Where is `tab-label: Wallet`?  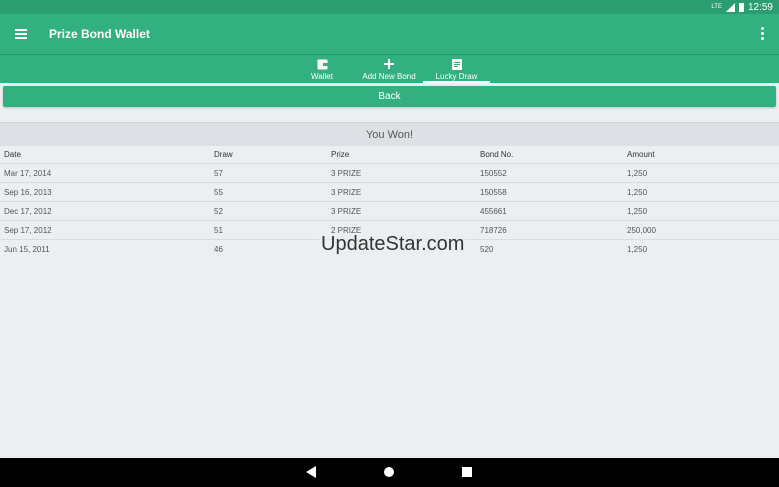 tab-label: Wallet is located at coordinates (322, 76).